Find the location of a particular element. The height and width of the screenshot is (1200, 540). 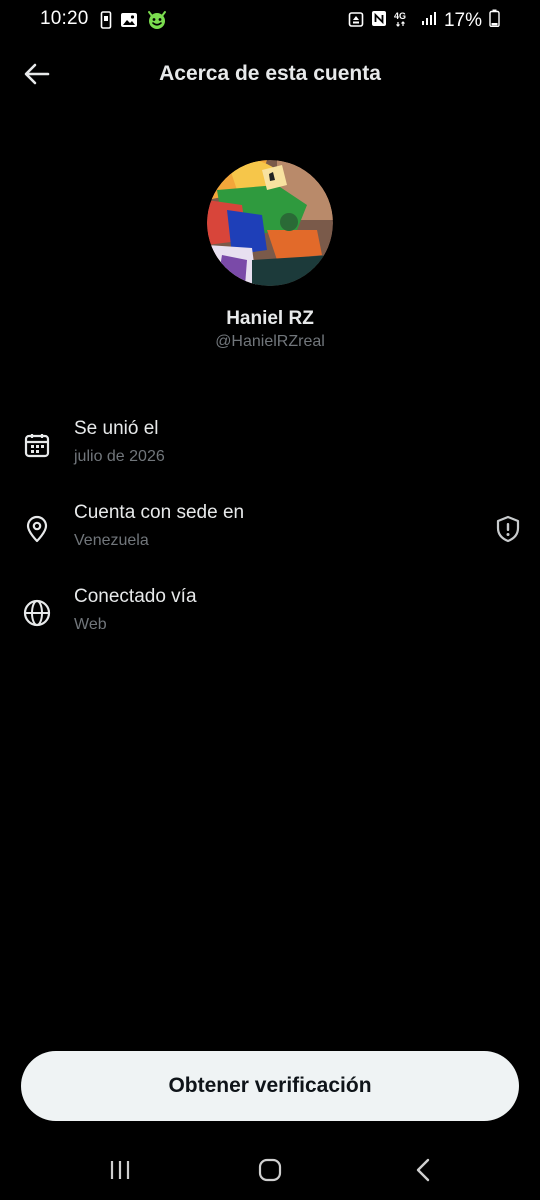

status-right-icons: 4G 17% is located at coordinates (424, 20).